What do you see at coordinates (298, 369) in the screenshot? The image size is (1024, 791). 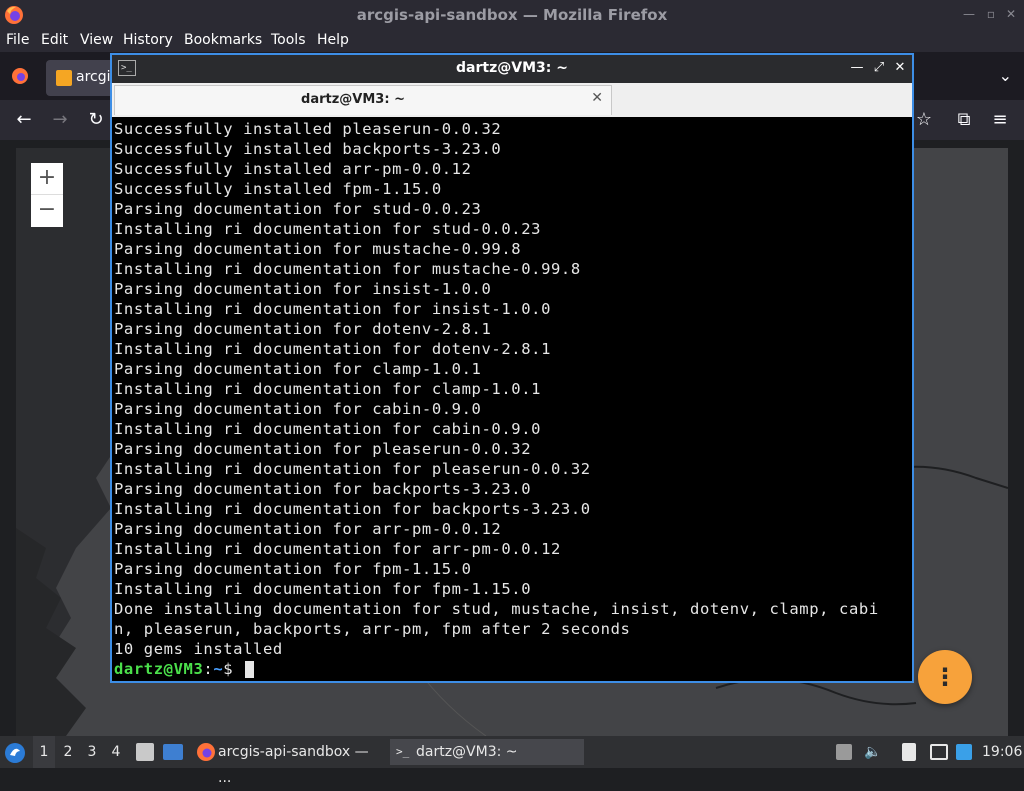 I see `terminal-output-line: Parsing documentation for clamp-1.0.1` at bounding box center [298, 369].